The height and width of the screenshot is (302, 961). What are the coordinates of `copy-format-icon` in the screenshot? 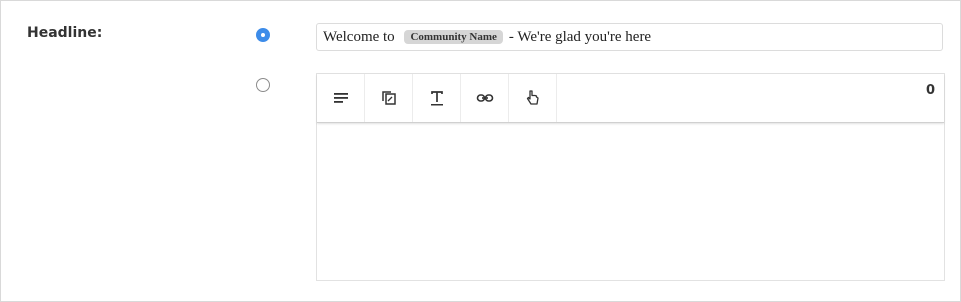 It's located at (388, 98).